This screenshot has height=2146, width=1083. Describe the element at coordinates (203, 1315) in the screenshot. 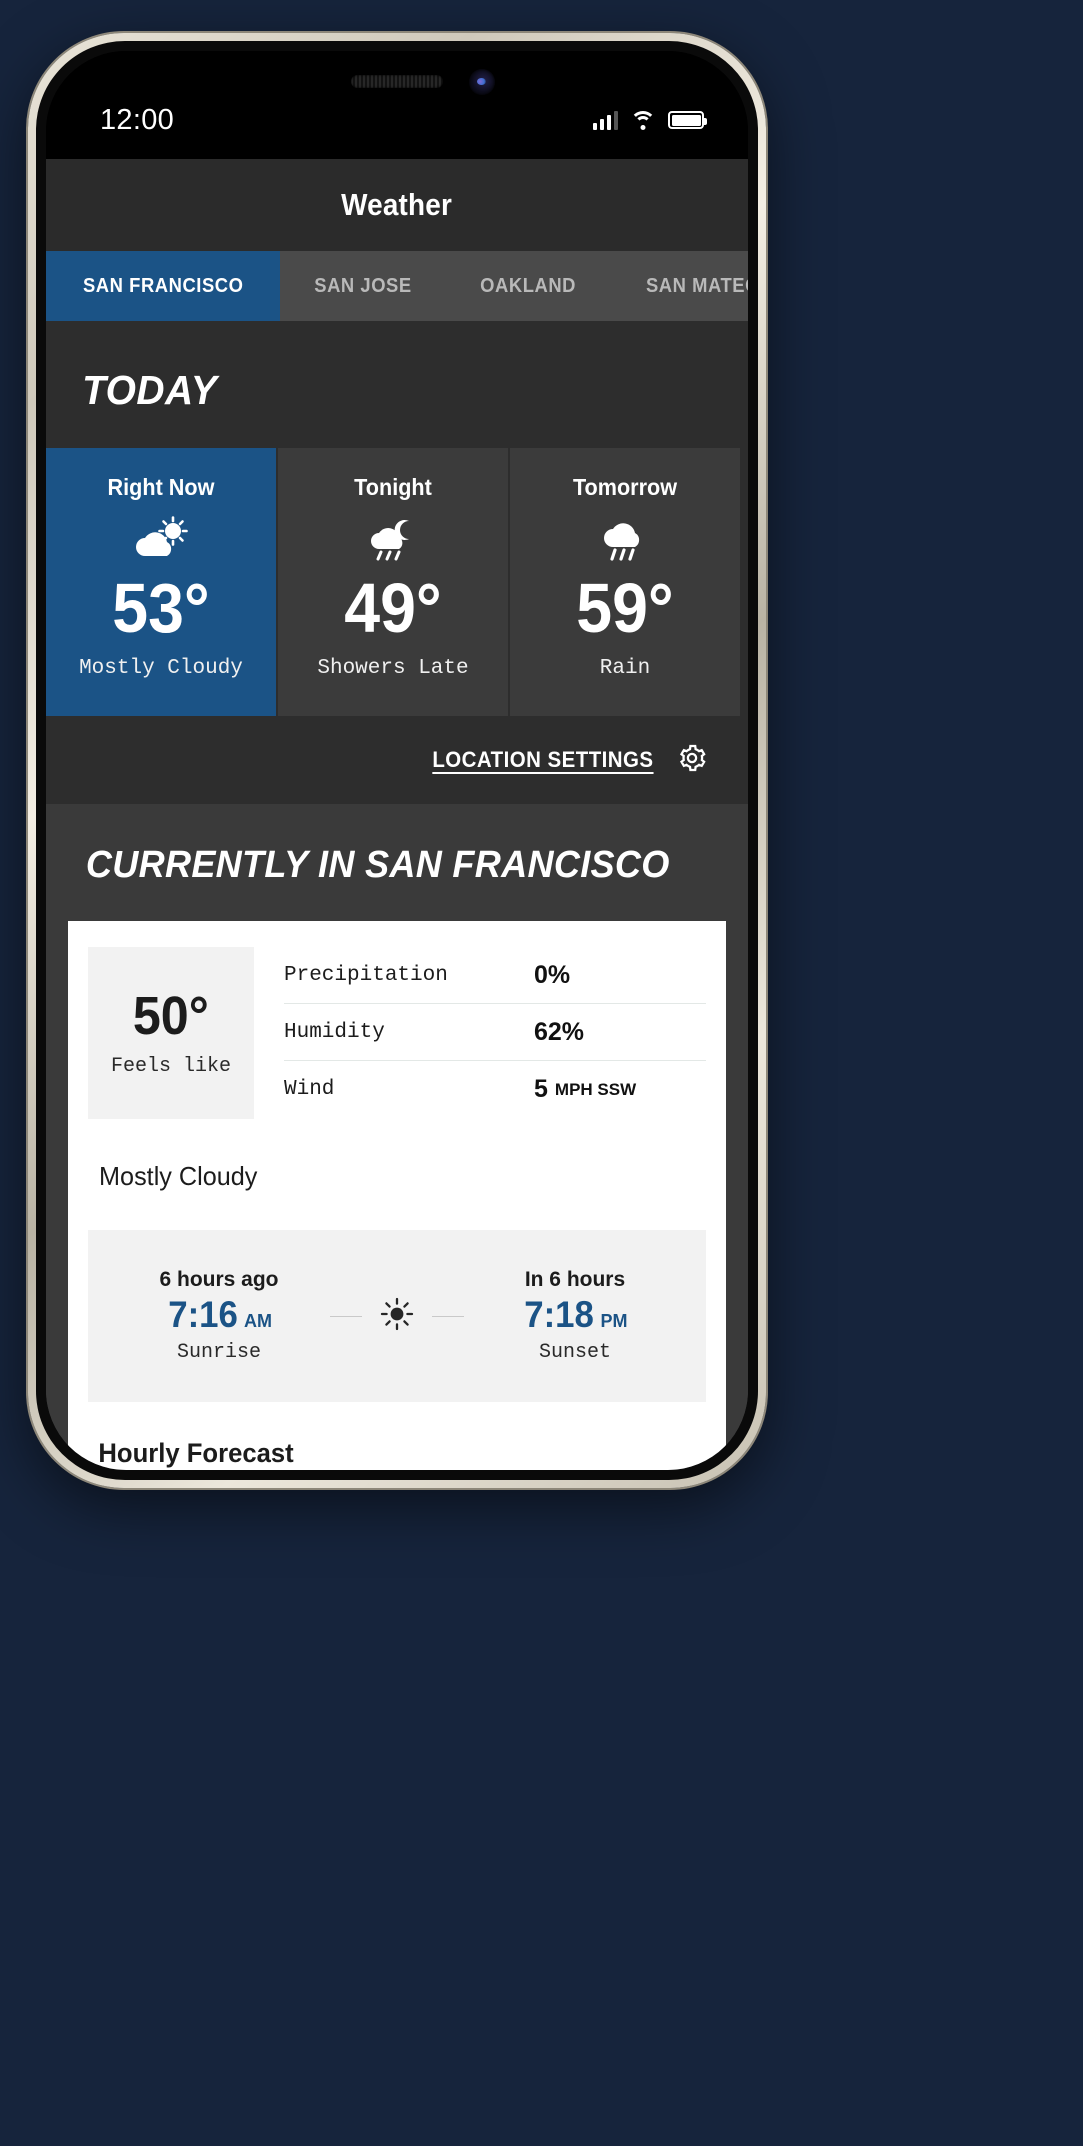

I see `sunrise-time: 7:16` at that location.